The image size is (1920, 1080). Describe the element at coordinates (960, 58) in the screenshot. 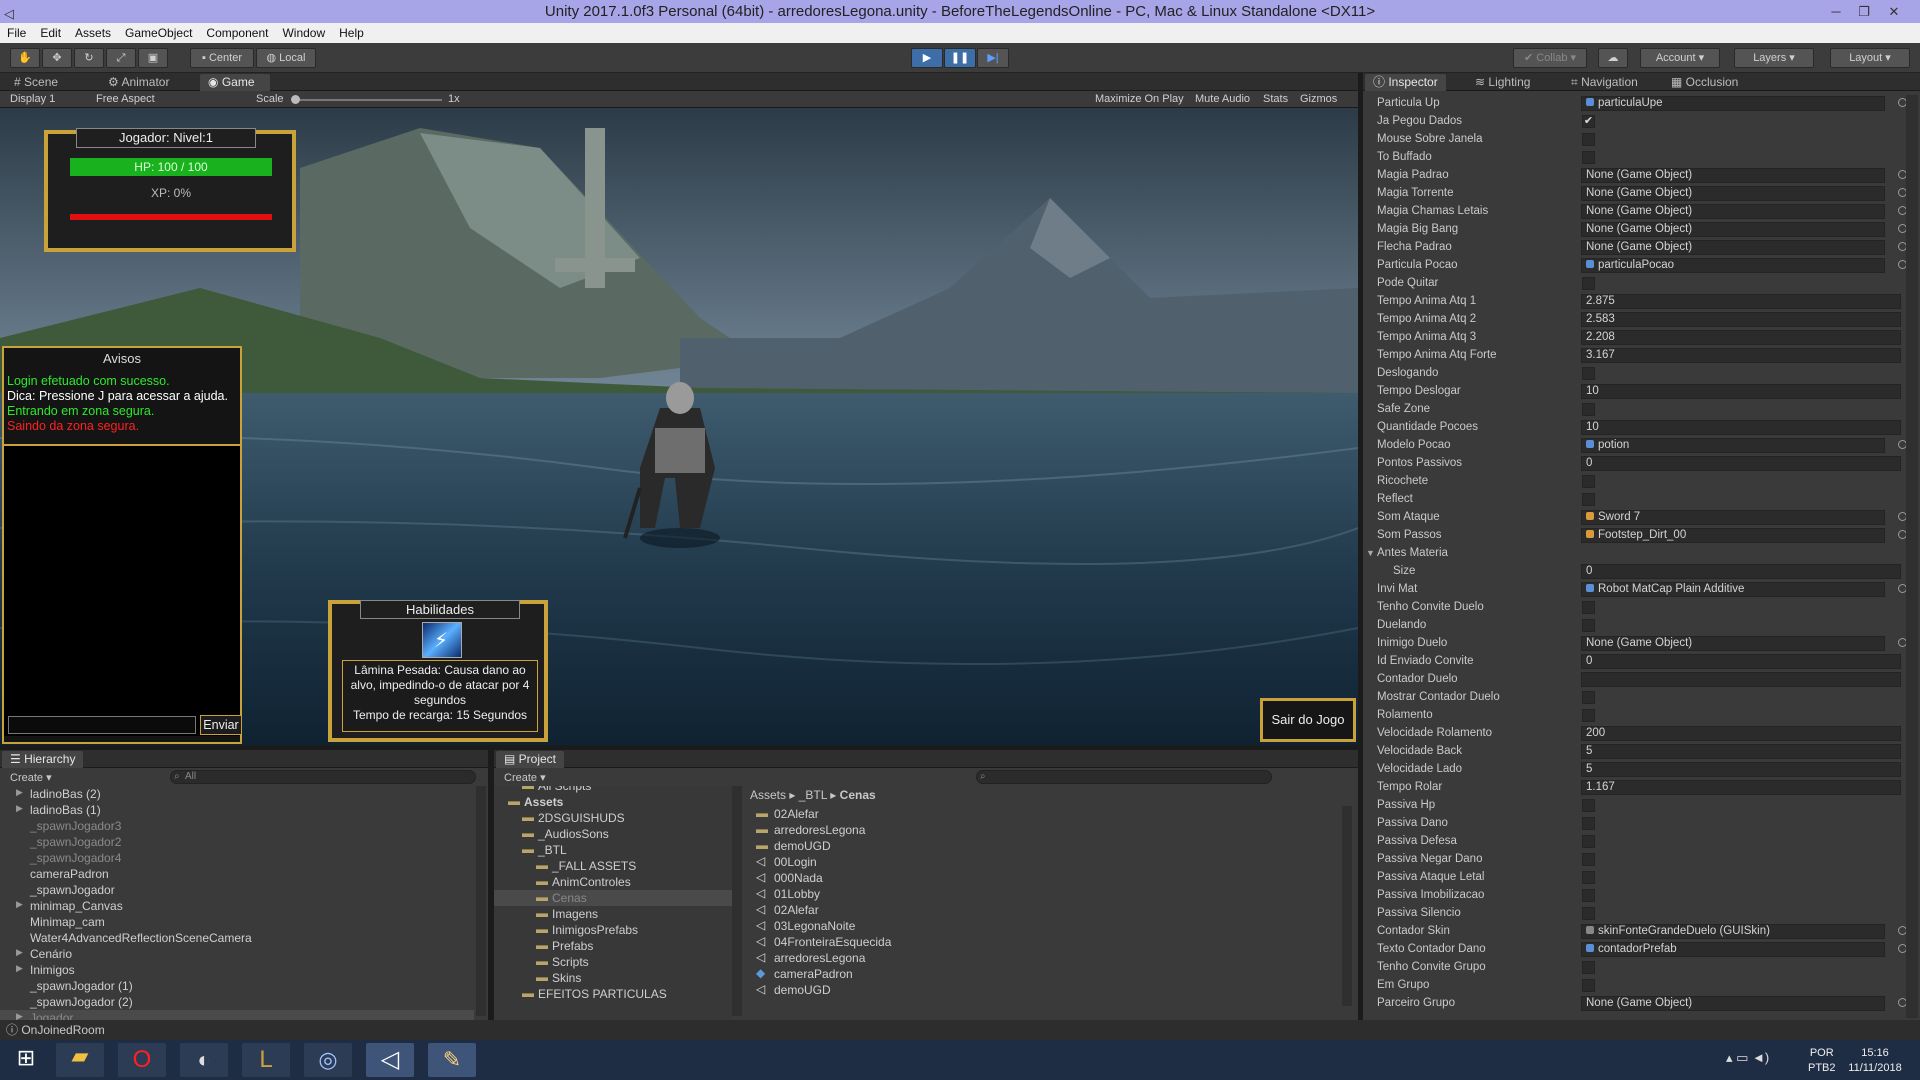

I see `pause-button: ❚❚` at that location.